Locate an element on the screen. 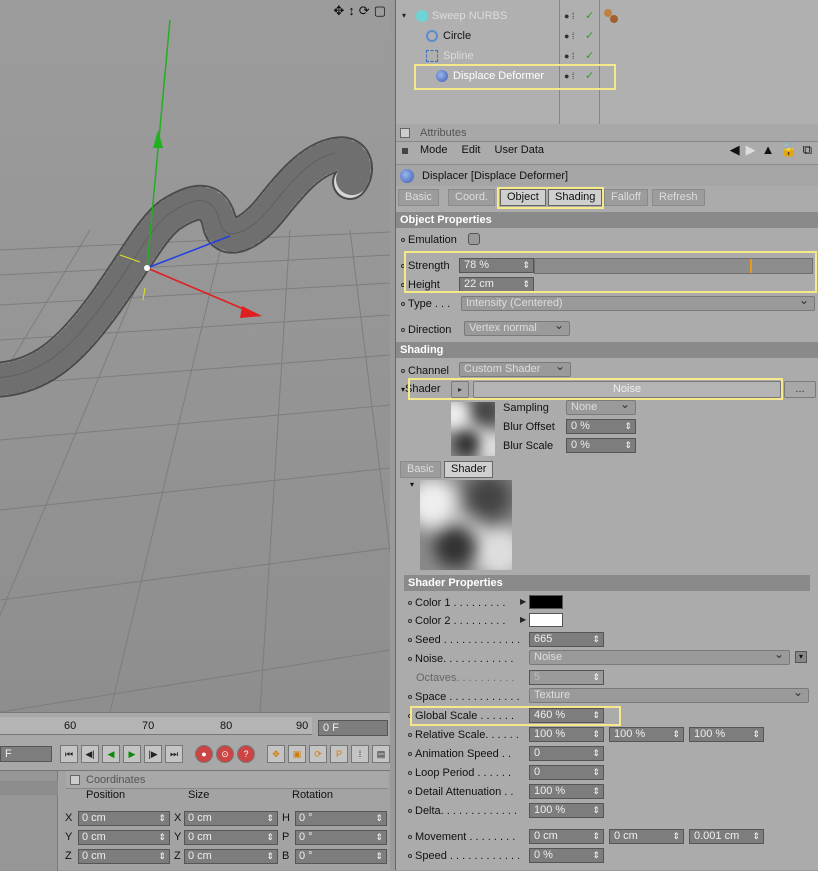 The width and height of the screenshot is (818, 871). movement-z-field: 0.001 cm is located at coordinates (726, 836).